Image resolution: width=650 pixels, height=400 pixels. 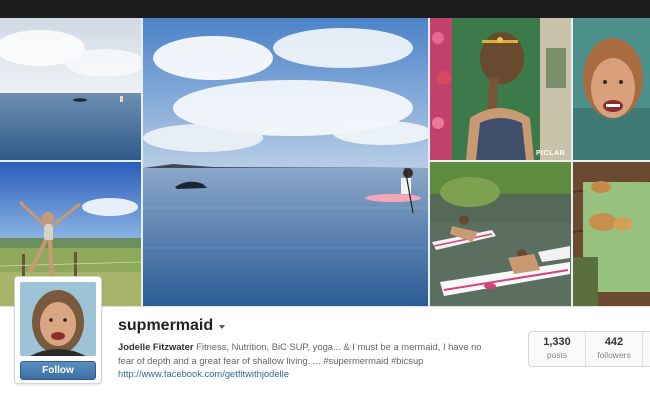 I want to click on full-name: Jodelle Fitzwater, so click(x=156, y=346).